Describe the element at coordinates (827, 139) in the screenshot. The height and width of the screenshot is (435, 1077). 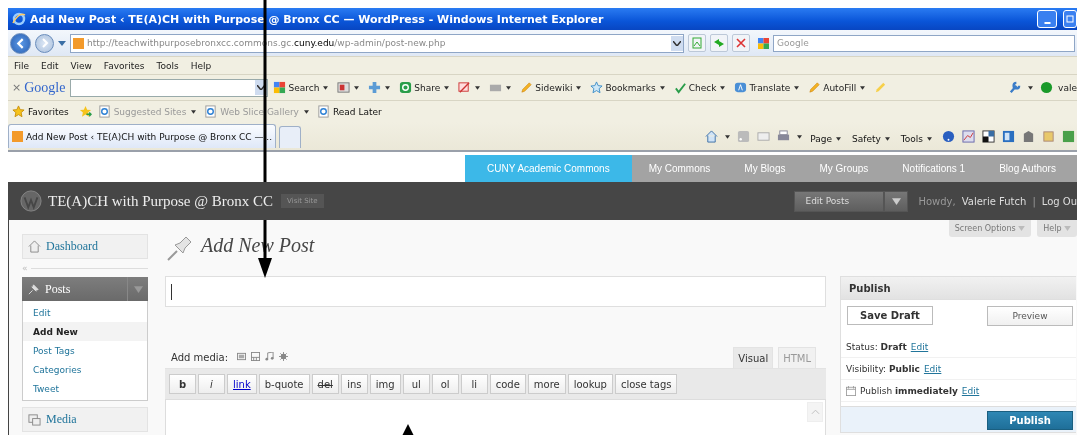
I see `command-menu: Page` at that location.